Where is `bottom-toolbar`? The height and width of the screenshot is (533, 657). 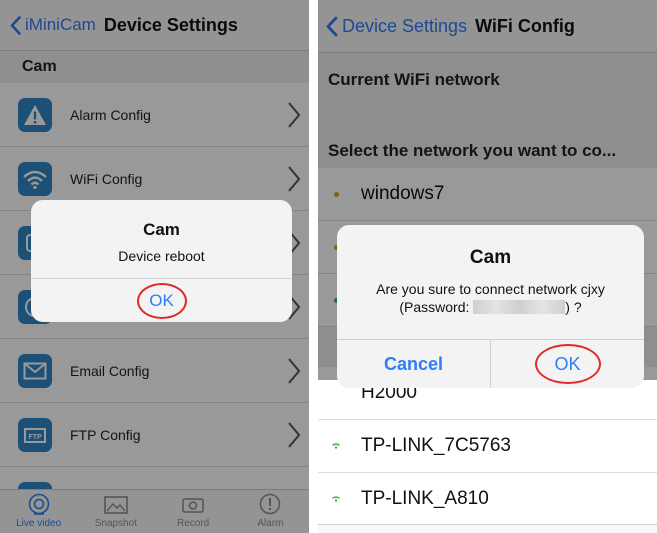 bottom-toolbar is located at coordinates (487, 528).